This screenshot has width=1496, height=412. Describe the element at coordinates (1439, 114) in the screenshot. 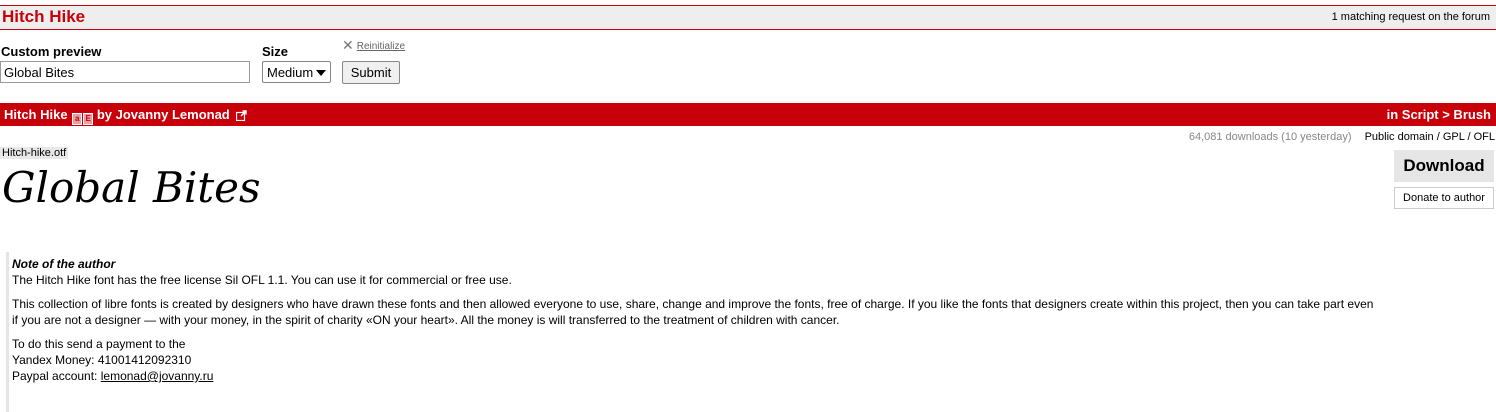

I see `category-breadcrumb: in Script > Brush` at that location.